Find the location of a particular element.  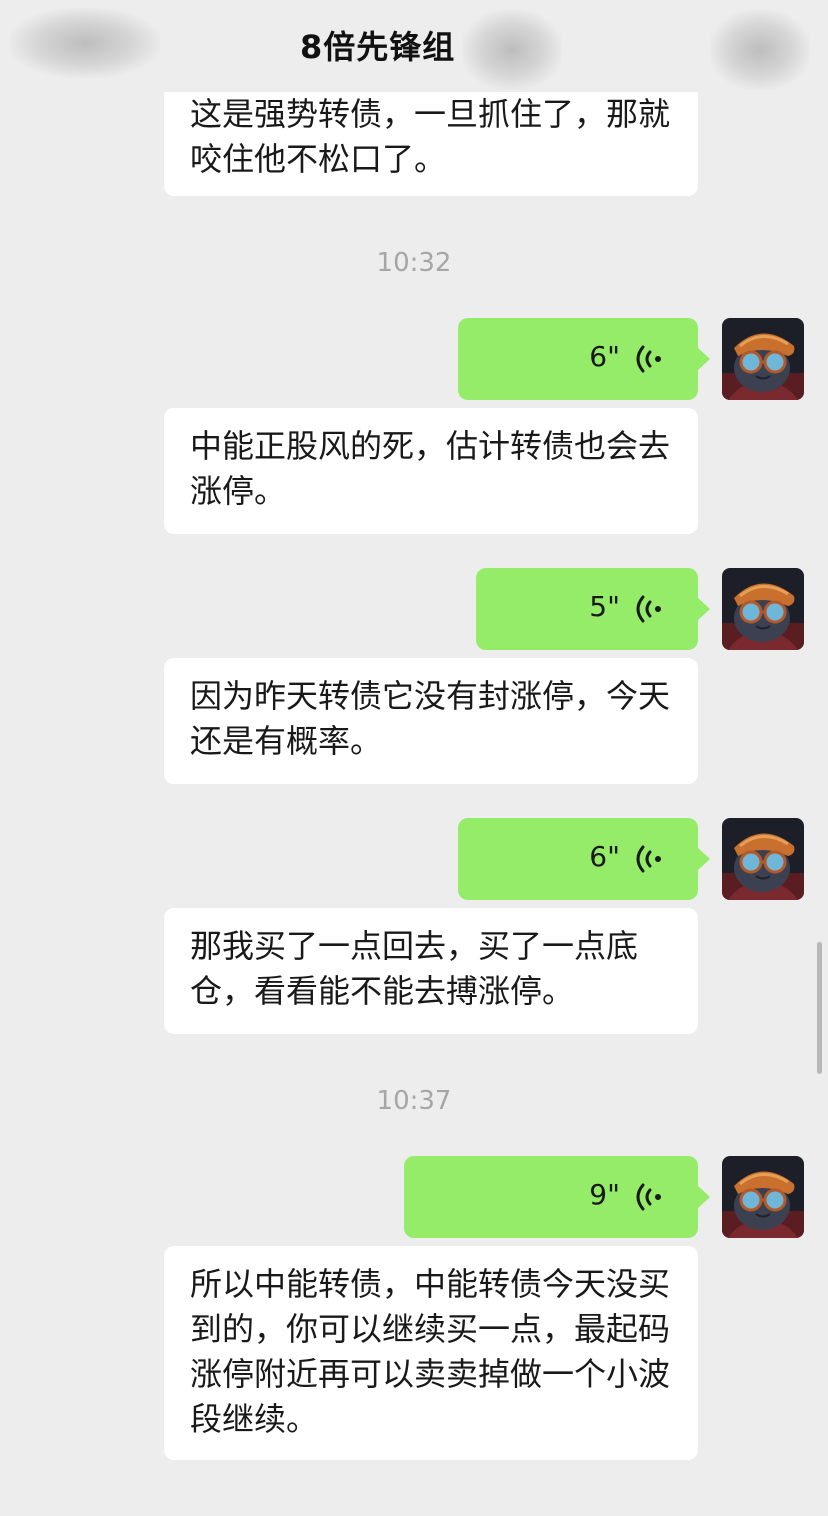

chat-header: 8倍先锋组 is located at coordinates (414, 46).